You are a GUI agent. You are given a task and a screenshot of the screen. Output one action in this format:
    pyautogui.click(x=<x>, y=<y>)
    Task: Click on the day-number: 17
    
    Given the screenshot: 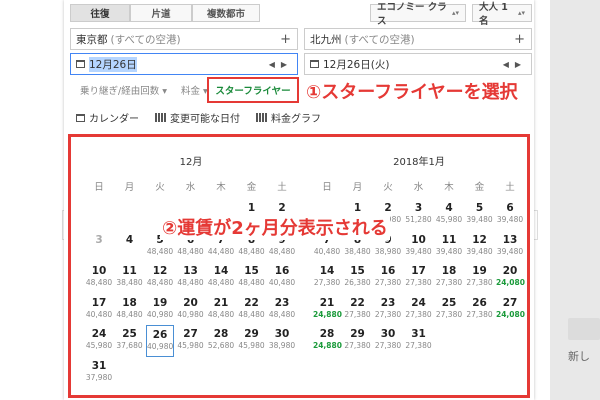 What is the action you would take?
    pyautogui.click(x=99, y=302)
    